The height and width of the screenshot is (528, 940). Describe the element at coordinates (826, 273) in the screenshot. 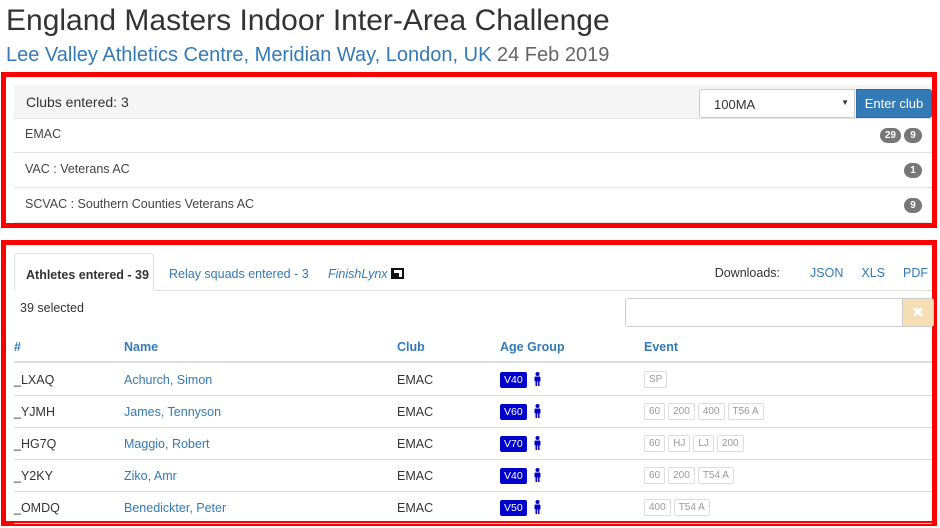

I see `download-json-link: JSON` at that location.